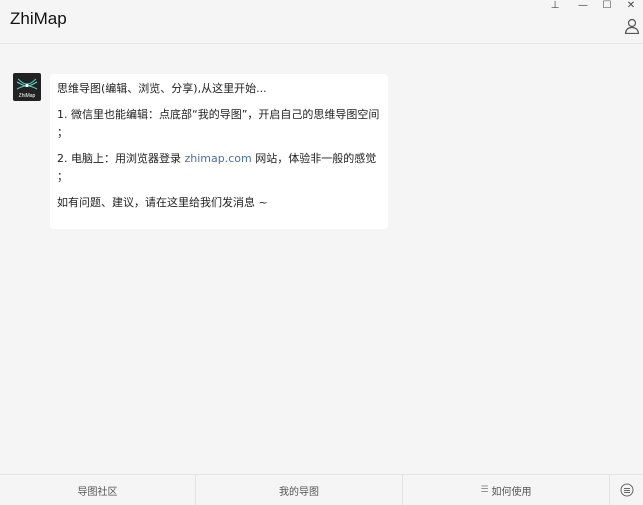  I want to click on zhimap-logo-icon: ZhiMap, so click(27, 88).